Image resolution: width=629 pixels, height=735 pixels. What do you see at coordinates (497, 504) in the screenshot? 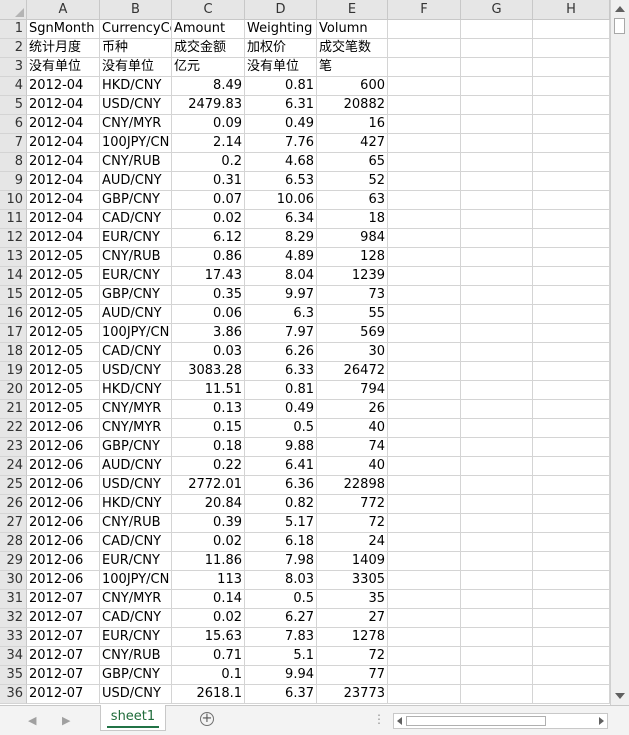
I see `cell-g26` at bounding box center [497, 504].